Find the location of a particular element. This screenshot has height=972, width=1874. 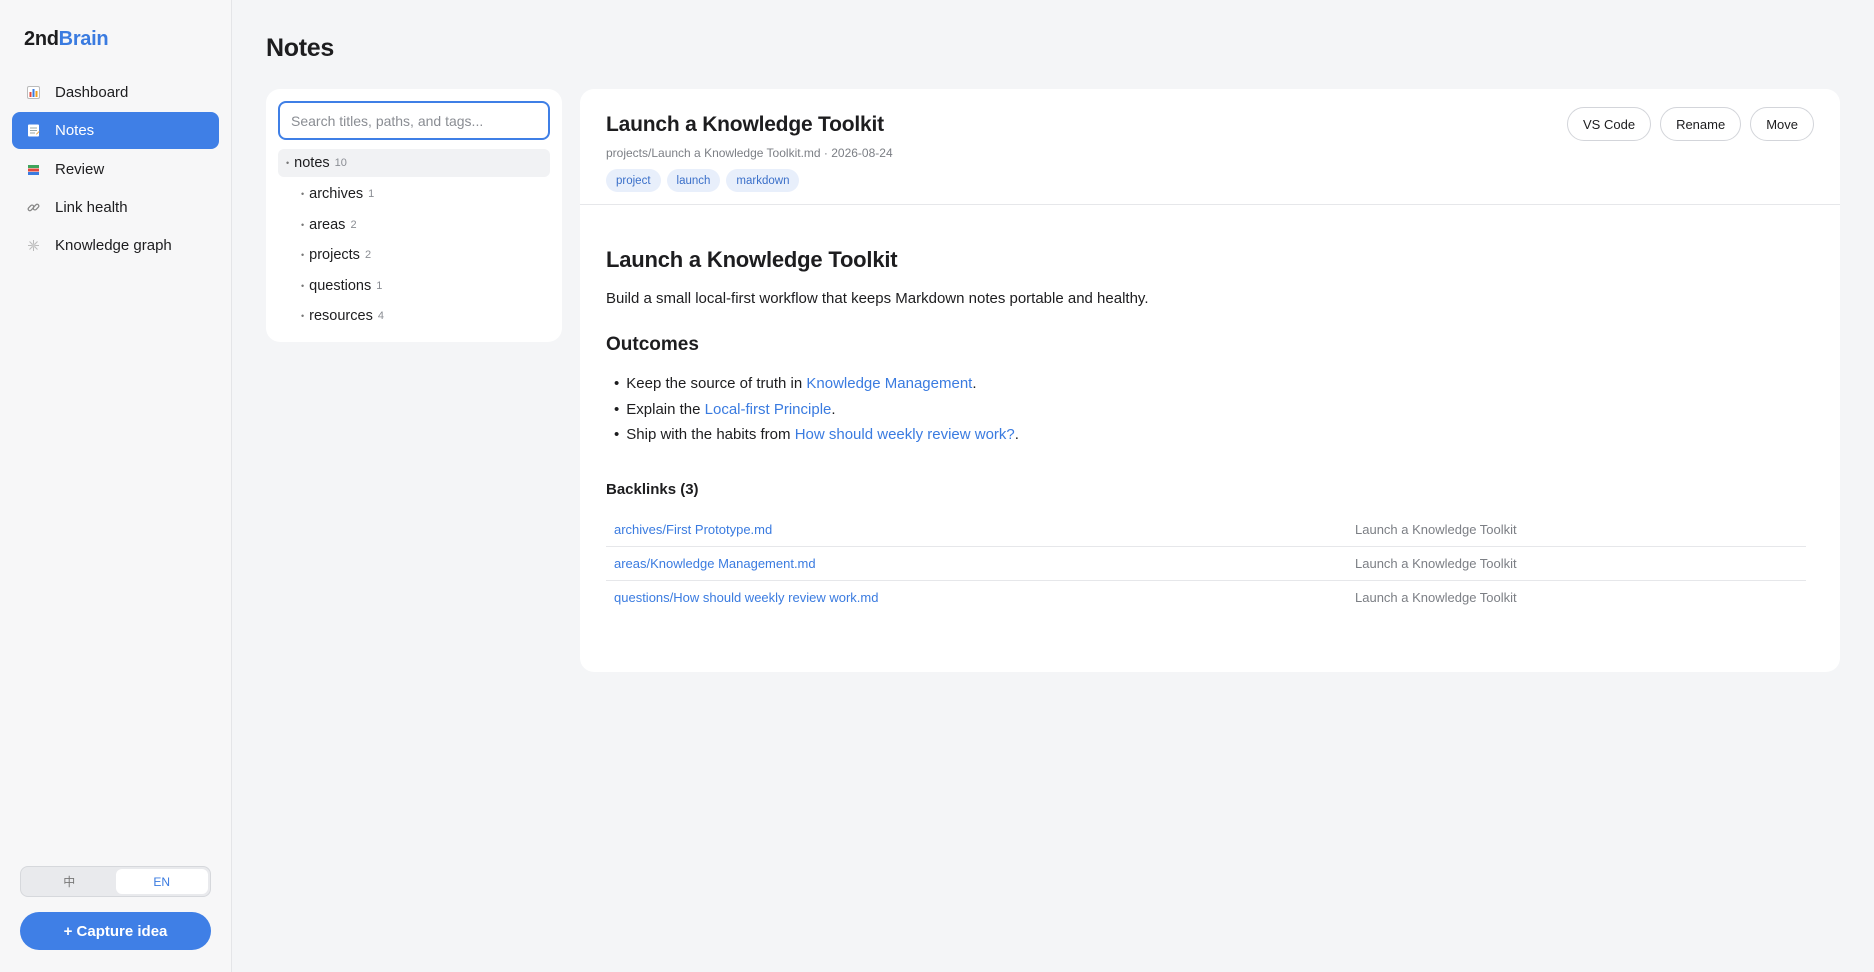

page-title: Notes is located at coordinates (300, 48).